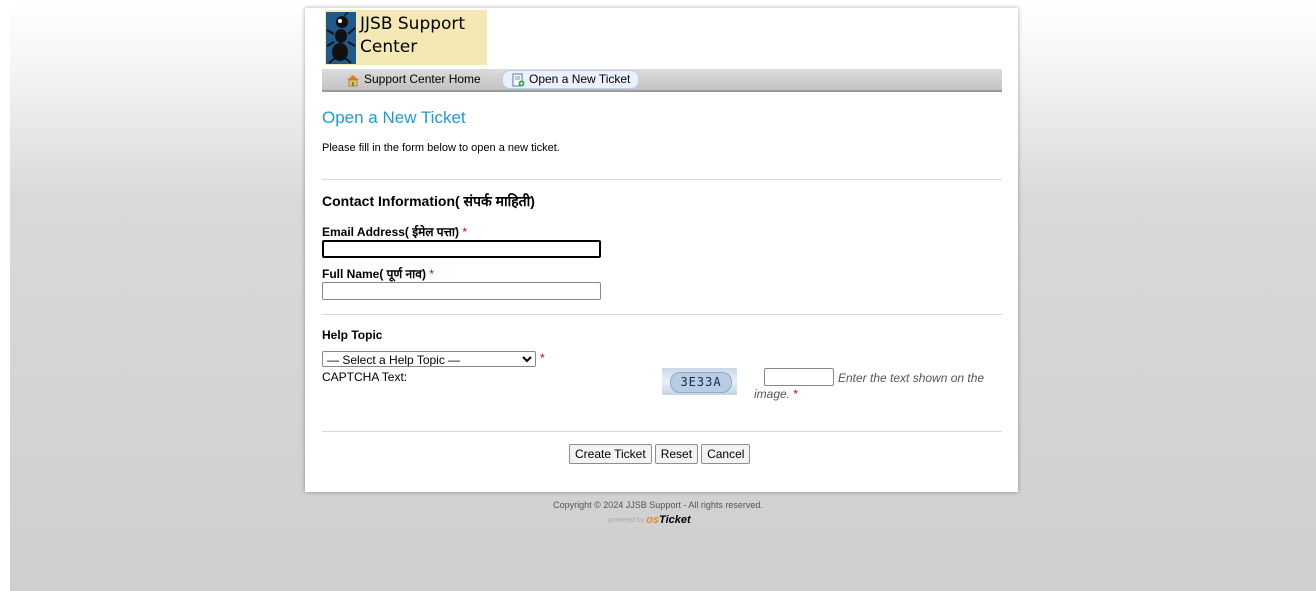 The image size is (1316, 591). What do you see at coordinates (662, 80) in the screenshot?
I see `top-nav: Support Center Home Open a New Ticket` at bounding box center [662, 80].